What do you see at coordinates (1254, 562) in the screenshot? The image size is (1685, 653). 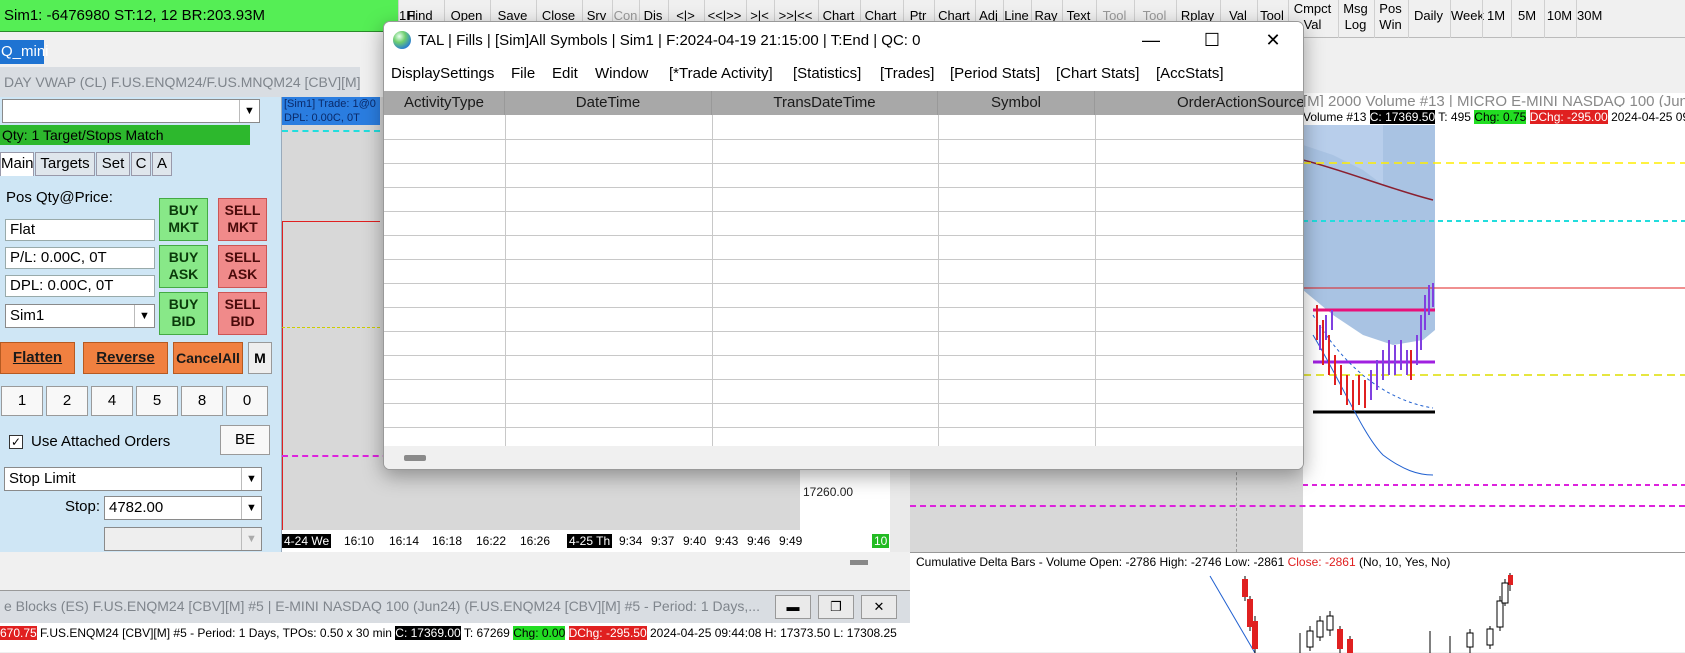 I see `cd-low: Low: -2861` at bounding box center [1254, 562].